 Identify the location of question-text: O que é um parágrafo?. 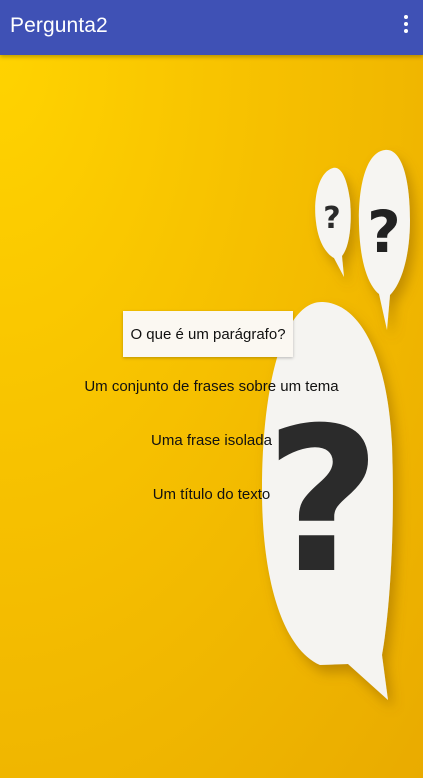
(208, 334).